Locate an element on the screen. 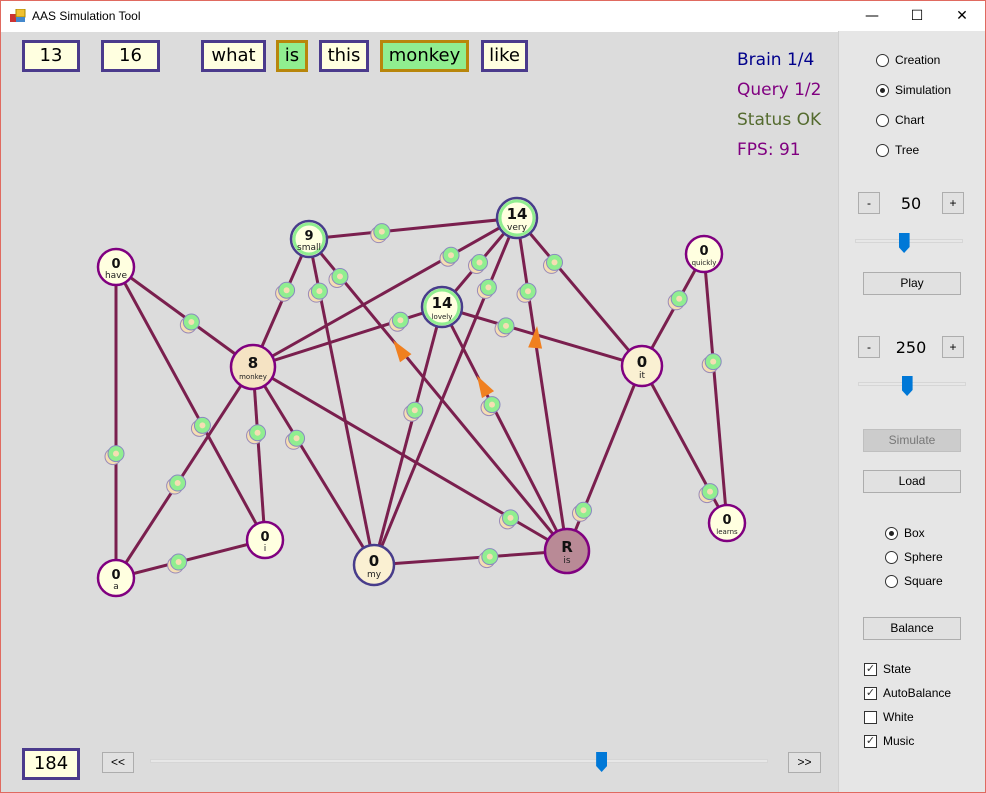  node-my: 0my is located at coordinates (374, 565).